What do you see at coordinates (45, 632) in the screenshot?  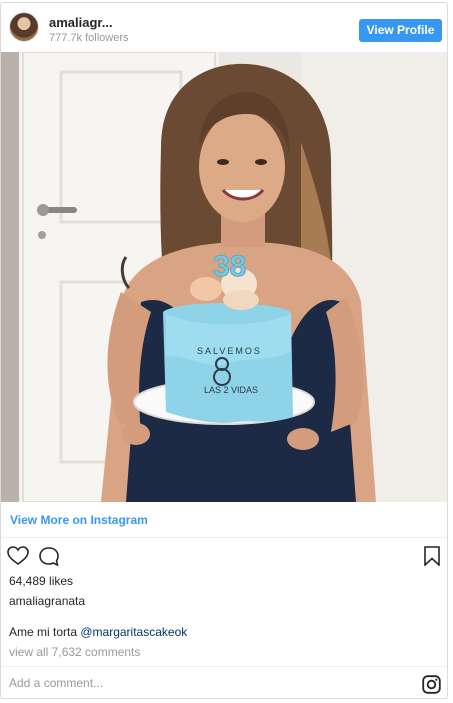 I see `caption-text: Ame mi torta` at bounding box center [45, 632].